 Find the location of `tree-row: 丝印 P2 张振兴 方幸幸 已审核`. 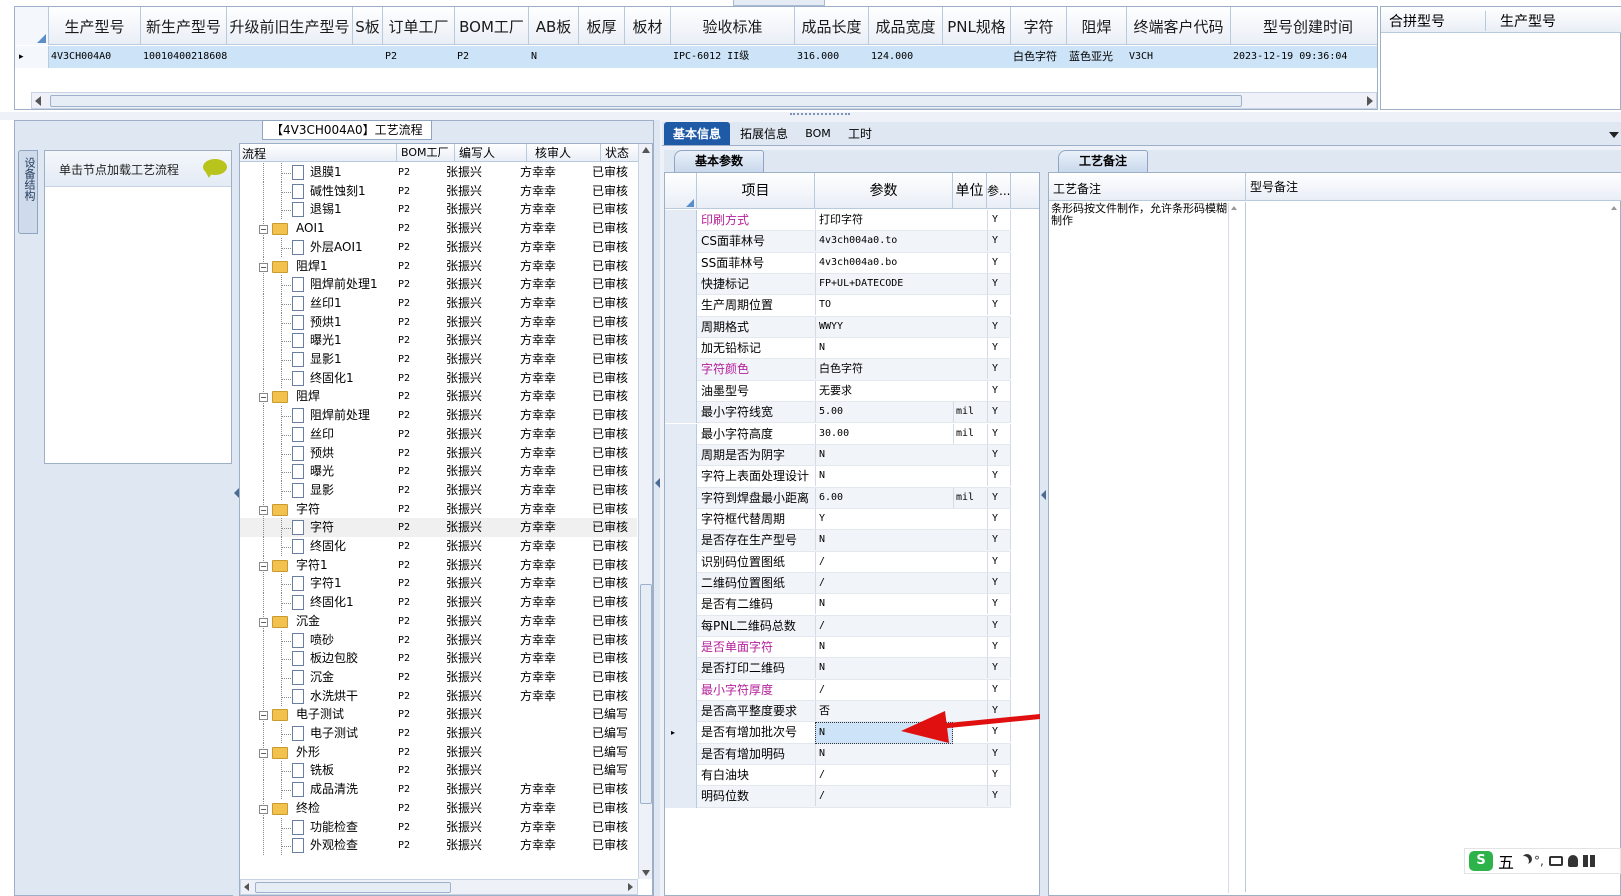

tree-row: 丝印 P2 张振兴 方幸幸 已审核 is located at coordinates (438, 434).